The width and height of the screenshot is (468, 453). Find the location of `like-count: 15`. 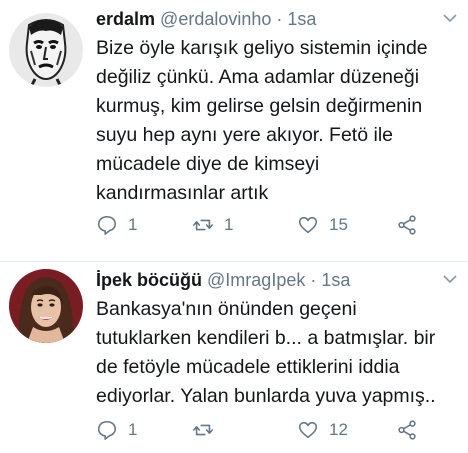

like-count: 15 is located at coordinates (338, 224).